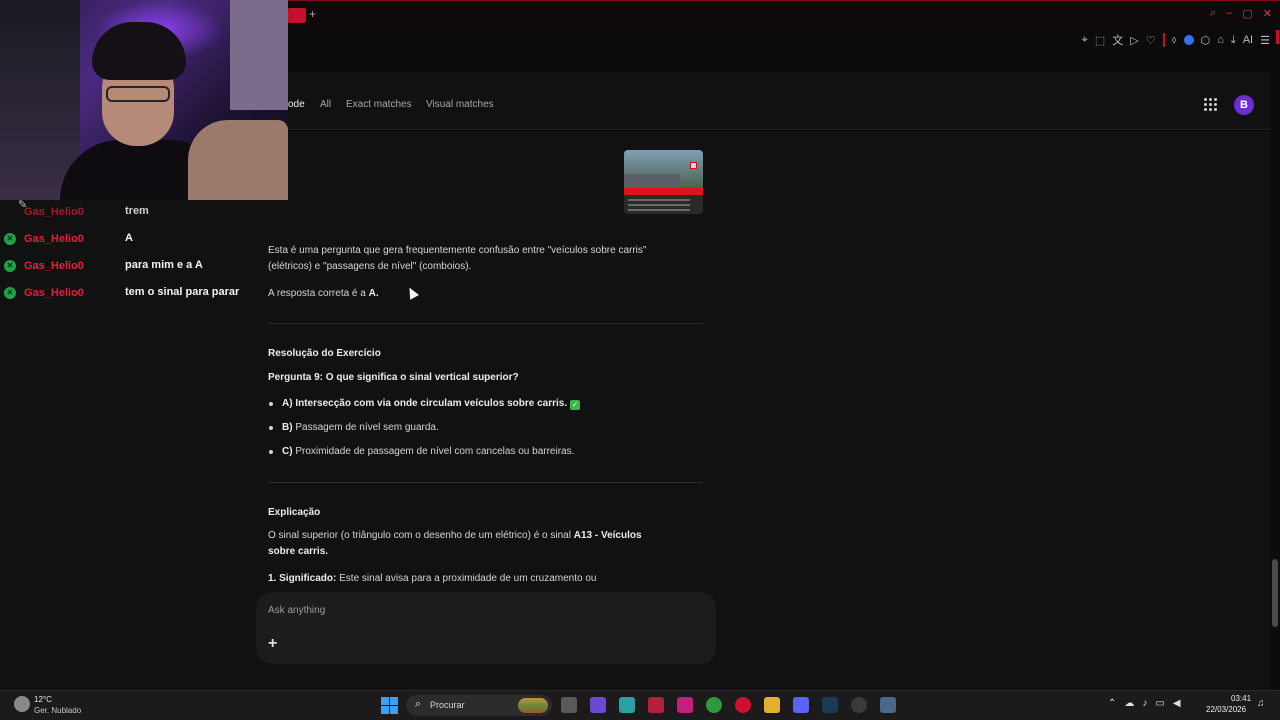 This screenshot has height=720, width=1280. What do you see at coordinates (1277, 37) in the screenshot?
I see `sidebar-edge` at bounding box center [1277, 37].